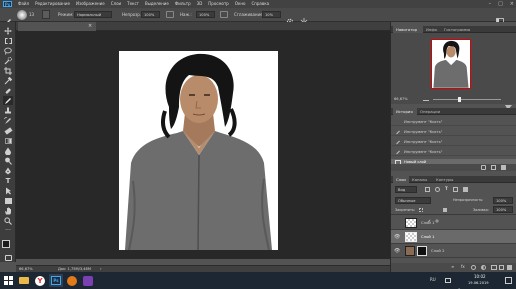 This screenshot has height=289, width=516. Describe the element at coordinates (401, 99) in the screenshot. I see `navigator-zoom-value: 66,67%` at that location.